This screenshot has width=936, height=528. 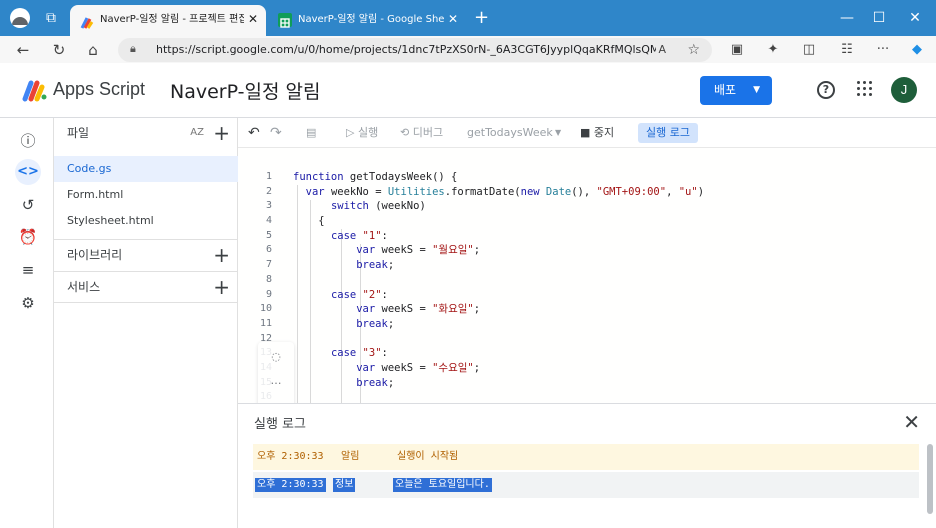 What do you see at coordinates (613, 221) in the screenshot?
I see `code-line: {` at bounding box center [613, 221].